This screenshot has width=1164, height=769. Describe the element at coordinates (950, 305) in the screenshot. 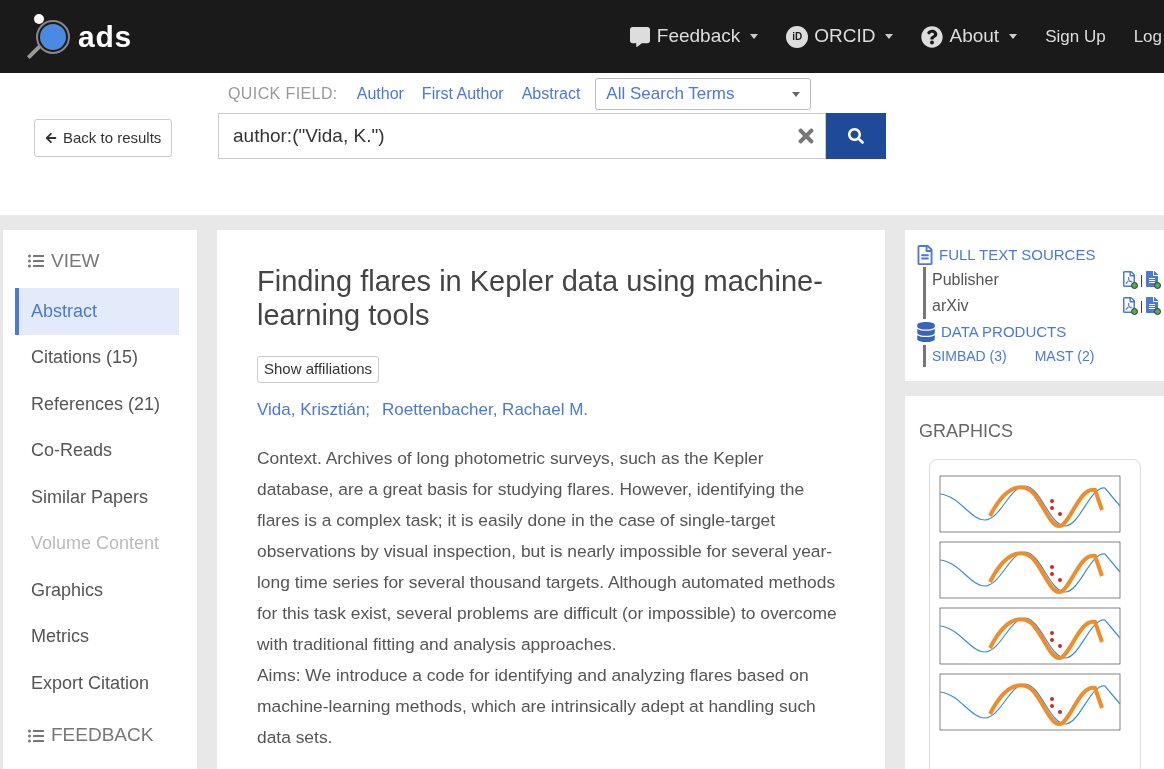

I see `source-label: arXiv` at that location.